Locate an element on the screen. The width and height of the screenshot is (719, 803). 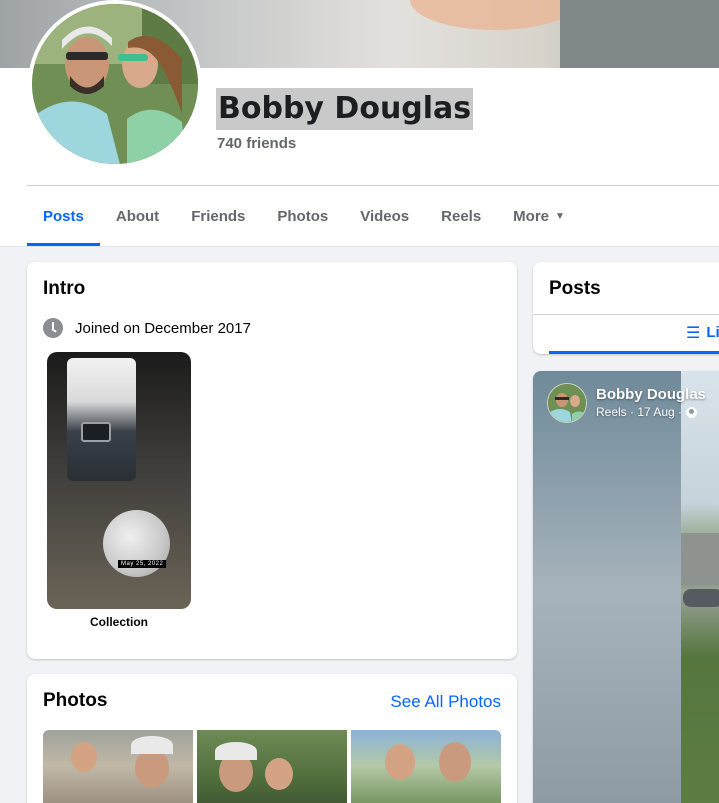
tab-photos: Photos is located at coordinates (302, 216).